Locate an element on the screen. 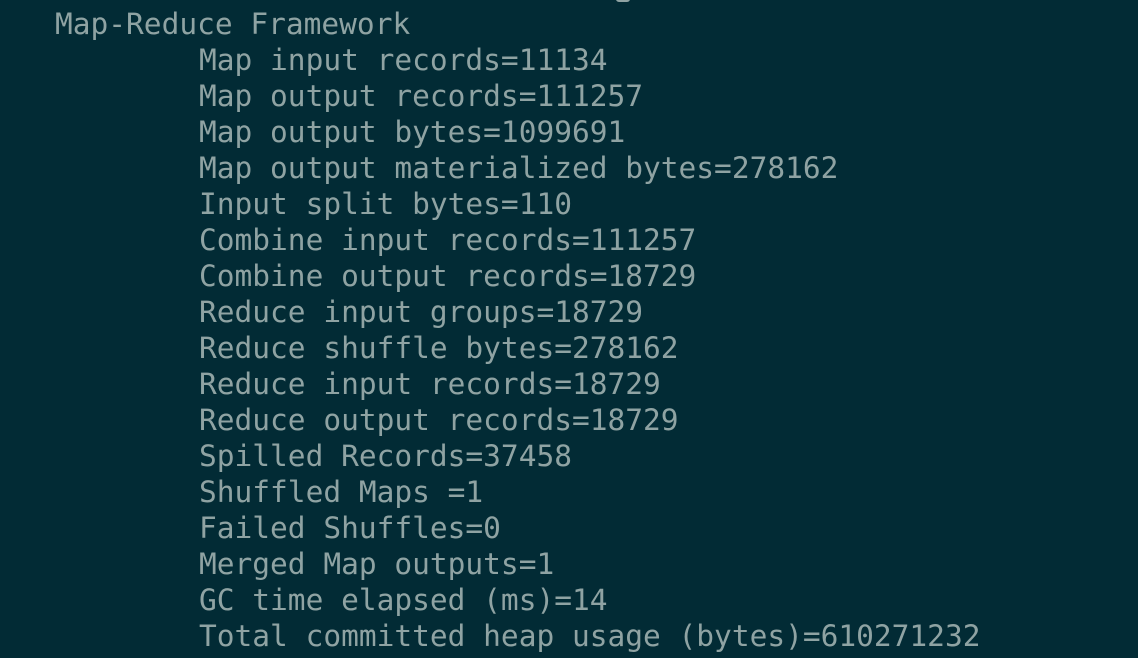 The image size is (1138, 658). counter-line: Combine output records=18729 is located at coordinates (448, 276).